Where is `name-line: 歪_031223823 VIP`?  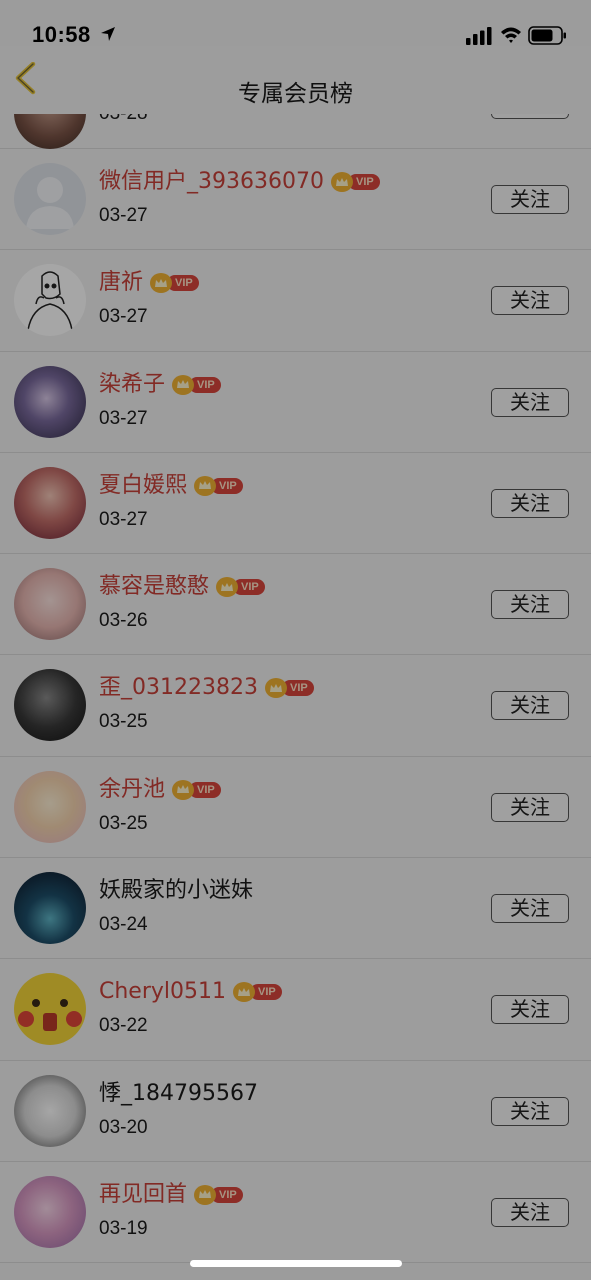 name-line: 歪_031223823 VIP is located at coordinates (206, 688).